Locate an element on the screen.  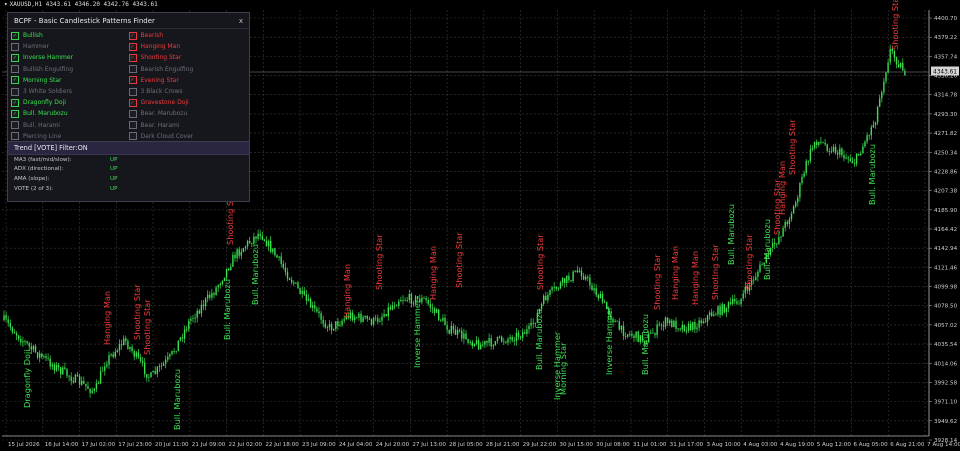
pattern-option: ✓ Gravestone Doji is located at coordinates (187, 102).